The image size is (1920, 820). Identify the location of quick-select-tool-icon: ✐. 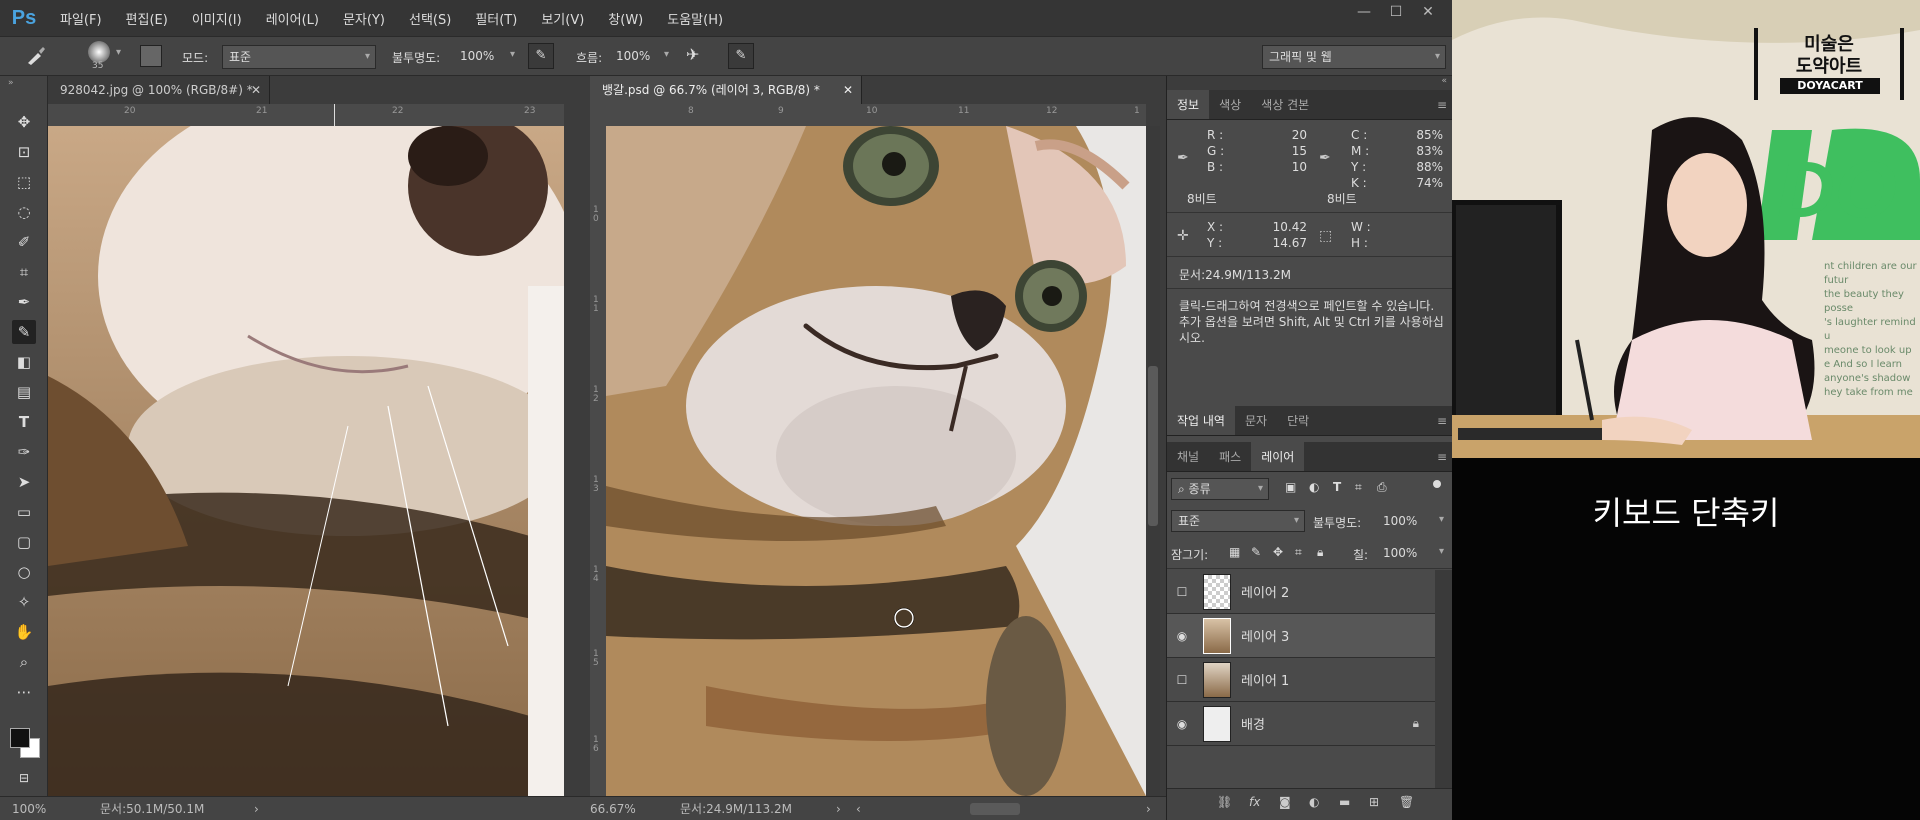
(24, 242).